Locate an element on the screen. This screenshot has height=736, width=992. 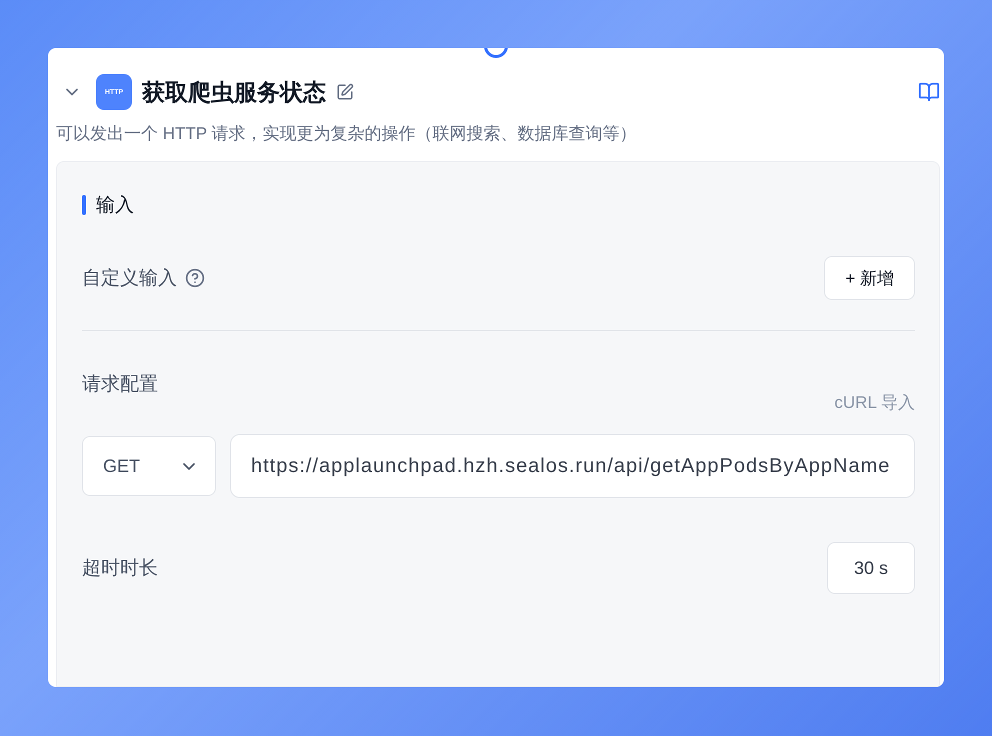
custom-input-label: 自定义输入 is located at coordinates (129, 279).